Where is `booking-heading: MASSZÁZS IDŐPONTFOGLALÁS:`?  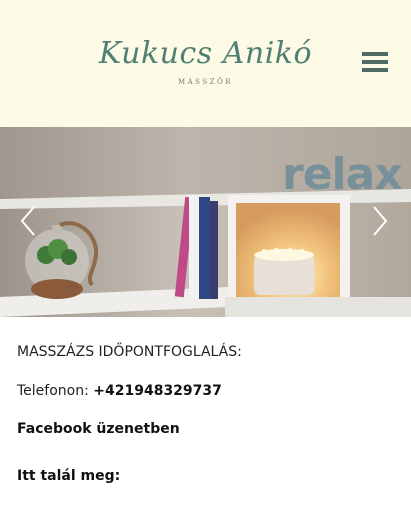
booking-heading: MASSZÁZS IDŐPONTFOGLALÁS: is located at coordinates (129, 352).